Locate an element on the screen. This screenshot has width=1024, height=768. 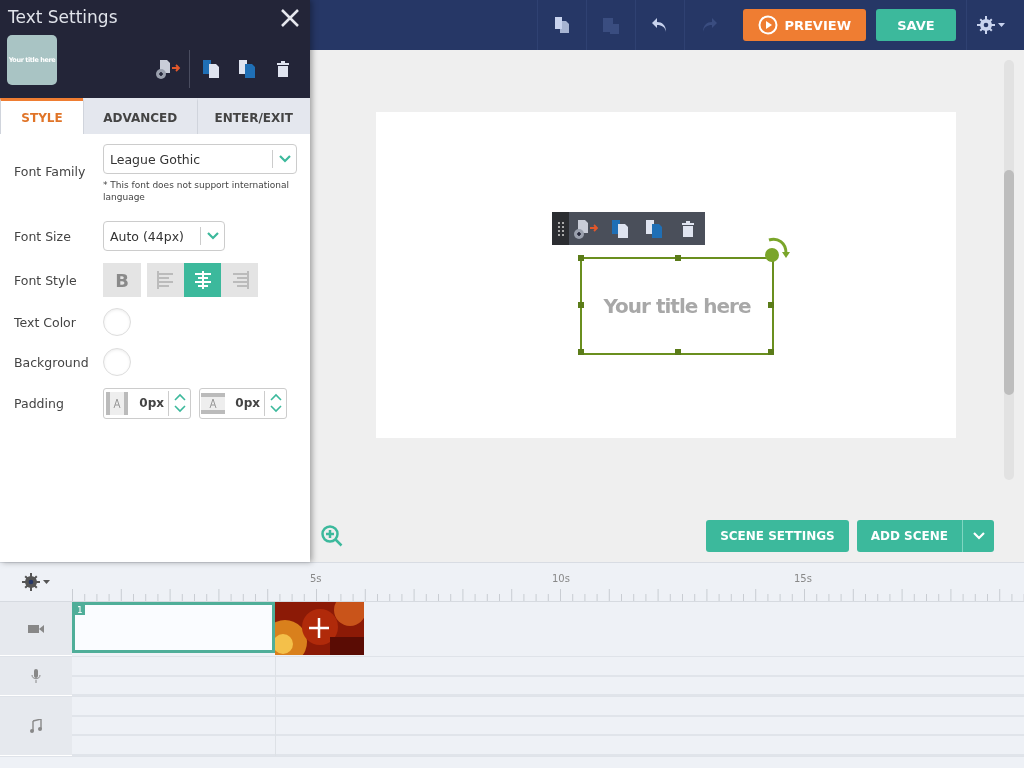
time-label: 15s is located at coordinates (803, 578).